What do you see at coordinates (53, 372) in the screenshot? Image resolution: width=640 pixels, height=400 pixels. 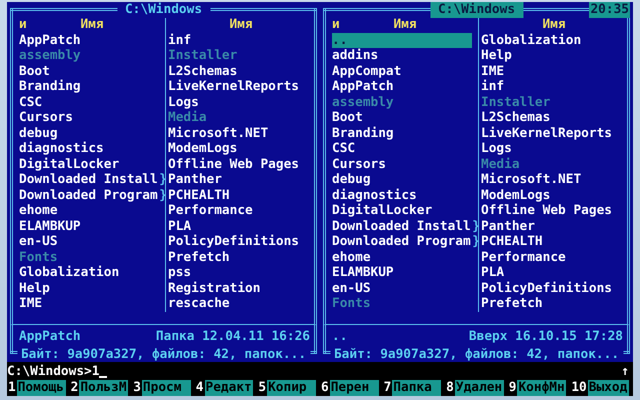 I see `command-input: C:\Windows>1` at bounding box center [53, 372].